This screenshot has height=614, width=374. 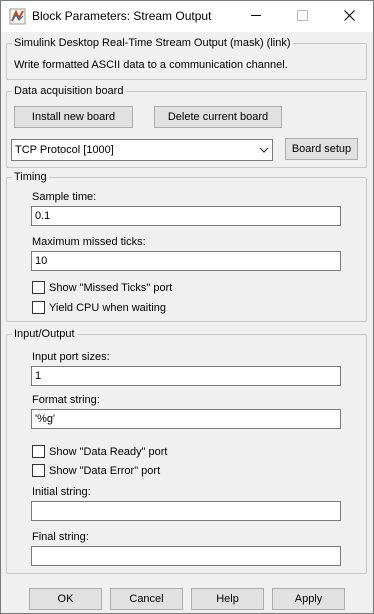 What do you see at coordinates (263, 150) in the screenshot?
I see `chevron-down-icon` at bounding box center [263, 150].